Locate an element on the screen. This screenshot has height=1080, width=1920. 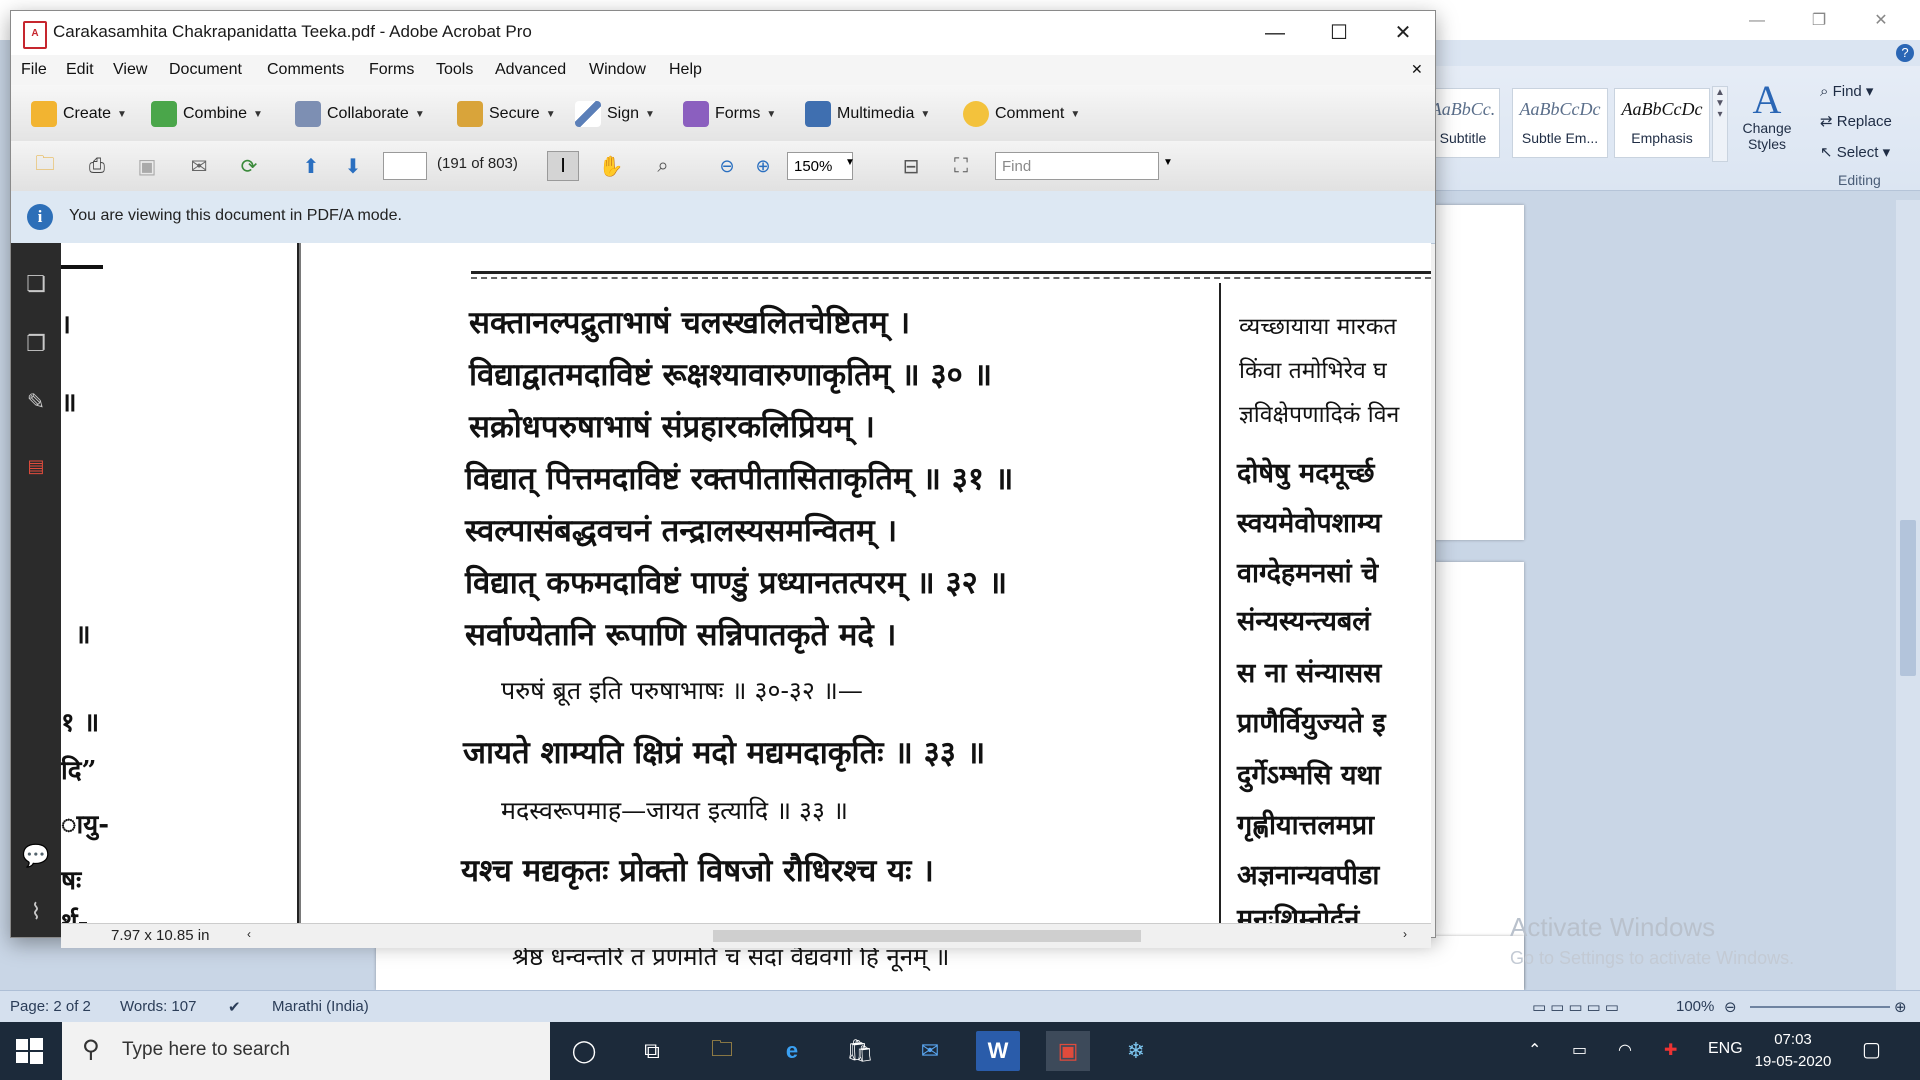
taskbar-search-box: ⚲ Type here to search is located at coordinates (306, 1051).